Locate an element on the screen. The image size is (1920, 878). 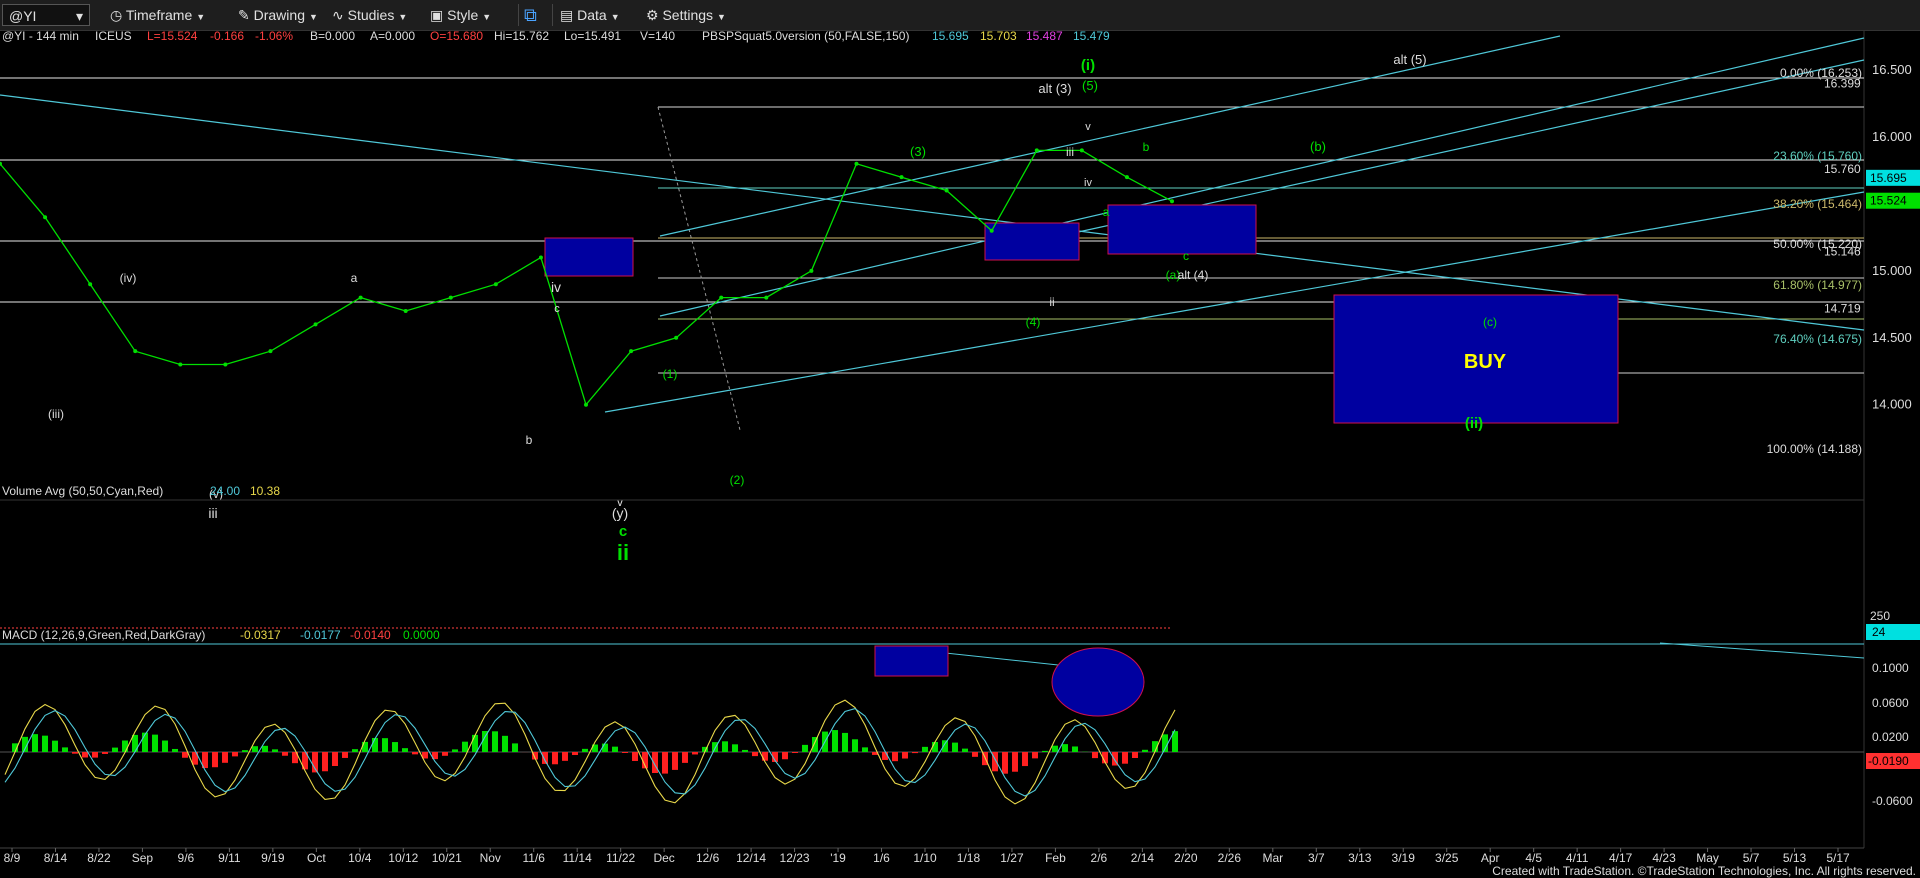
price-tick-label: 16.000 is located at coordinates (1892, 136).